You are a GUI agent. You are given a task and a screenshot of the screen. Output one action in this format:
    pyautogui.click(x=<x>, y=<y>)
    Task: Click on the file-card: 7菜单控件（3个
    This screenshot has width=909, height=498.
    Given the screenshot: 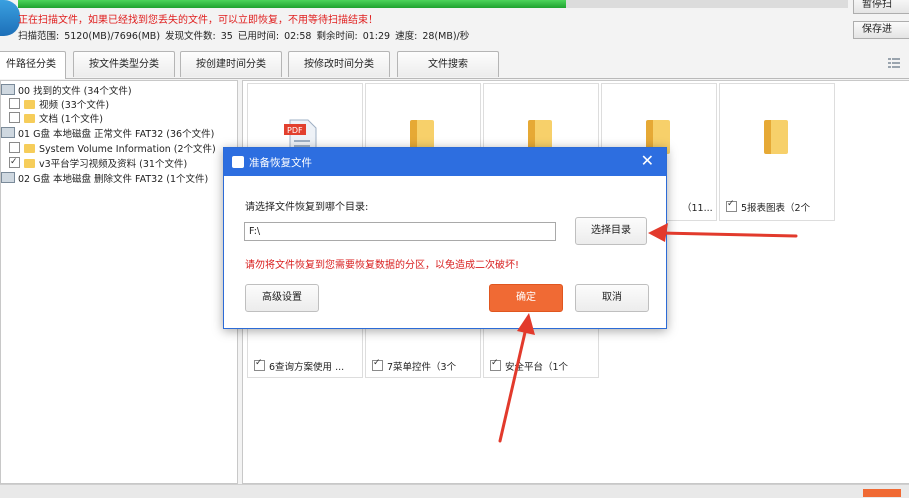 What is the action you would take?
    pyautogui.click(x=423, y=352)
    